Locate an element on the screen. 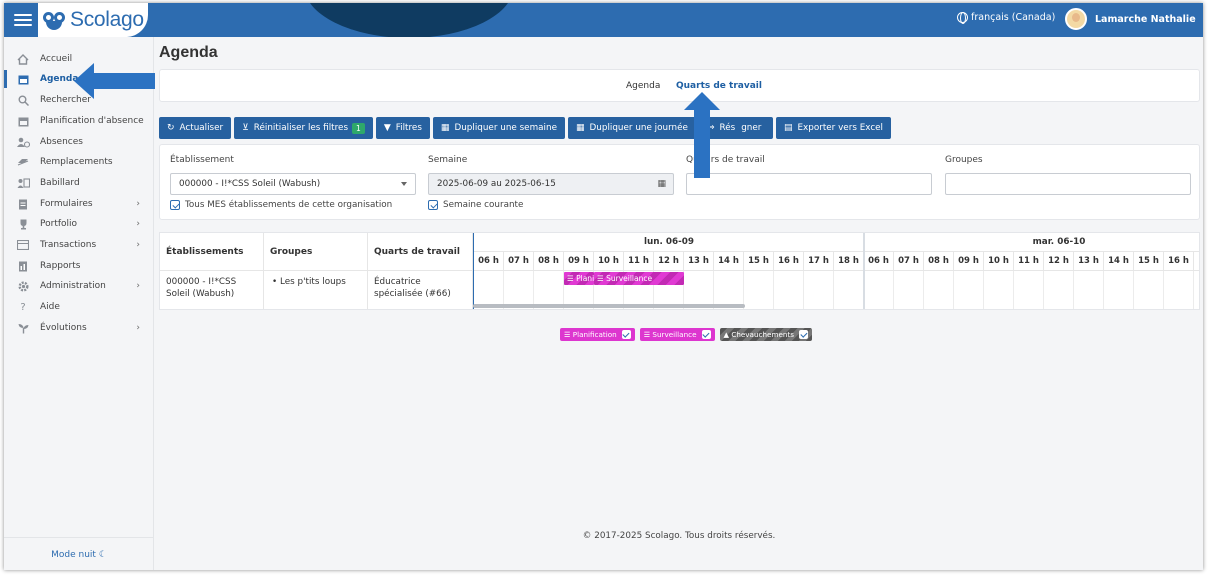 The height and width of the screenshot is (577, 1209). sidebar-item-label: Absences is located at coordinates (61, 142).